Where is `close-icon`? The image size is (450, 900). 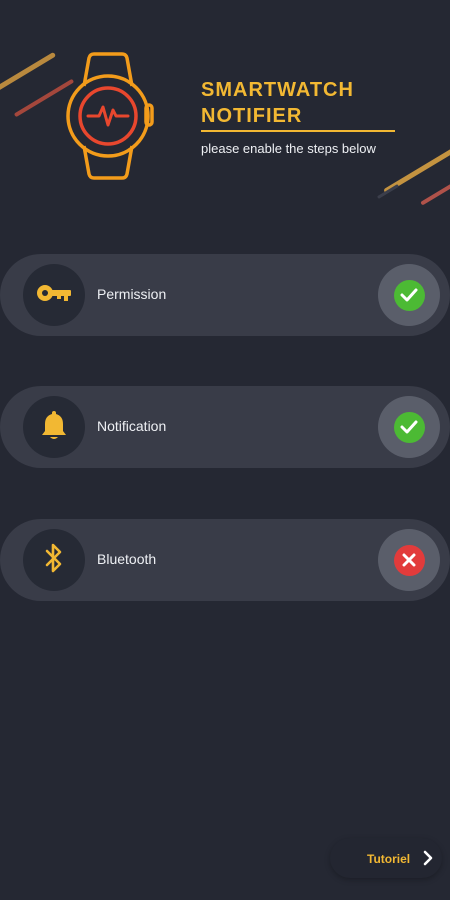
close-icon is located at coordinates (409, 560).